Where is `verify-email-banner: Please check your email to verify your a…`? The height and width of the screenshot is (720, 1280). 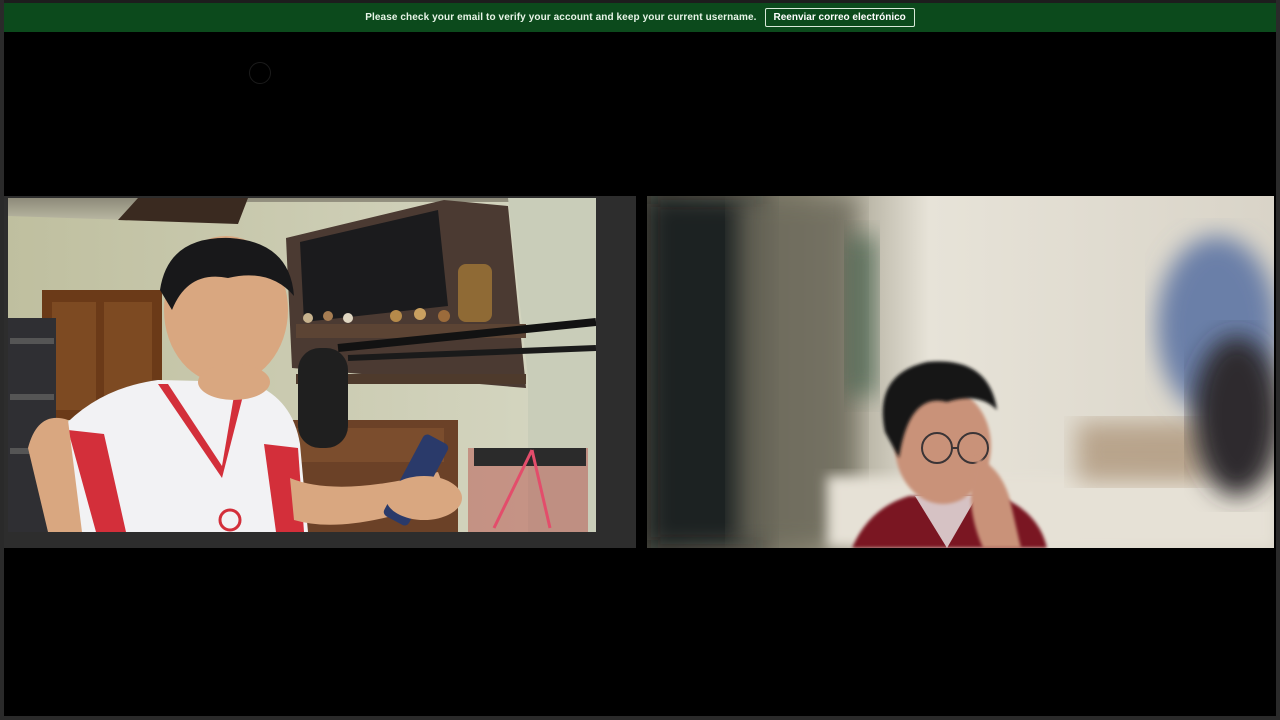 verify-email-banner: Please check your email to verify your a… is located at coordinates (640, 16).